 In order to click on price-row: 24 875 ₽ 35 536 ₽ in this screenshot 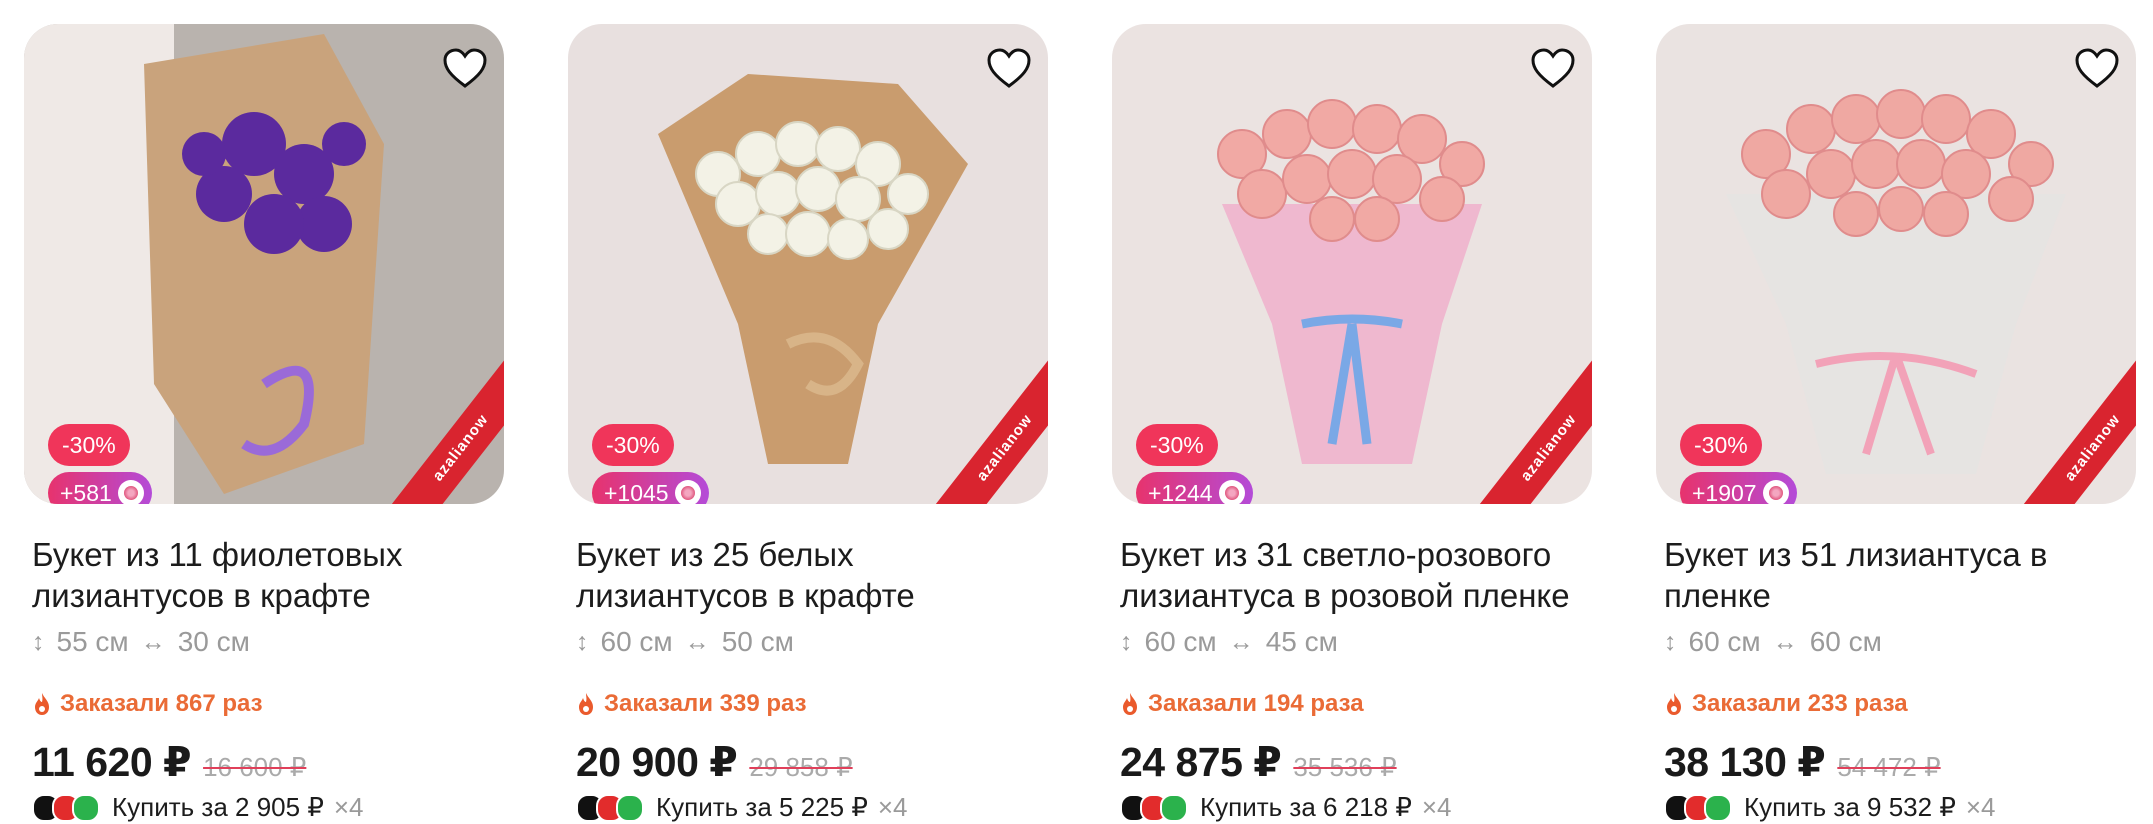, I will do `click(1356, 762)`.